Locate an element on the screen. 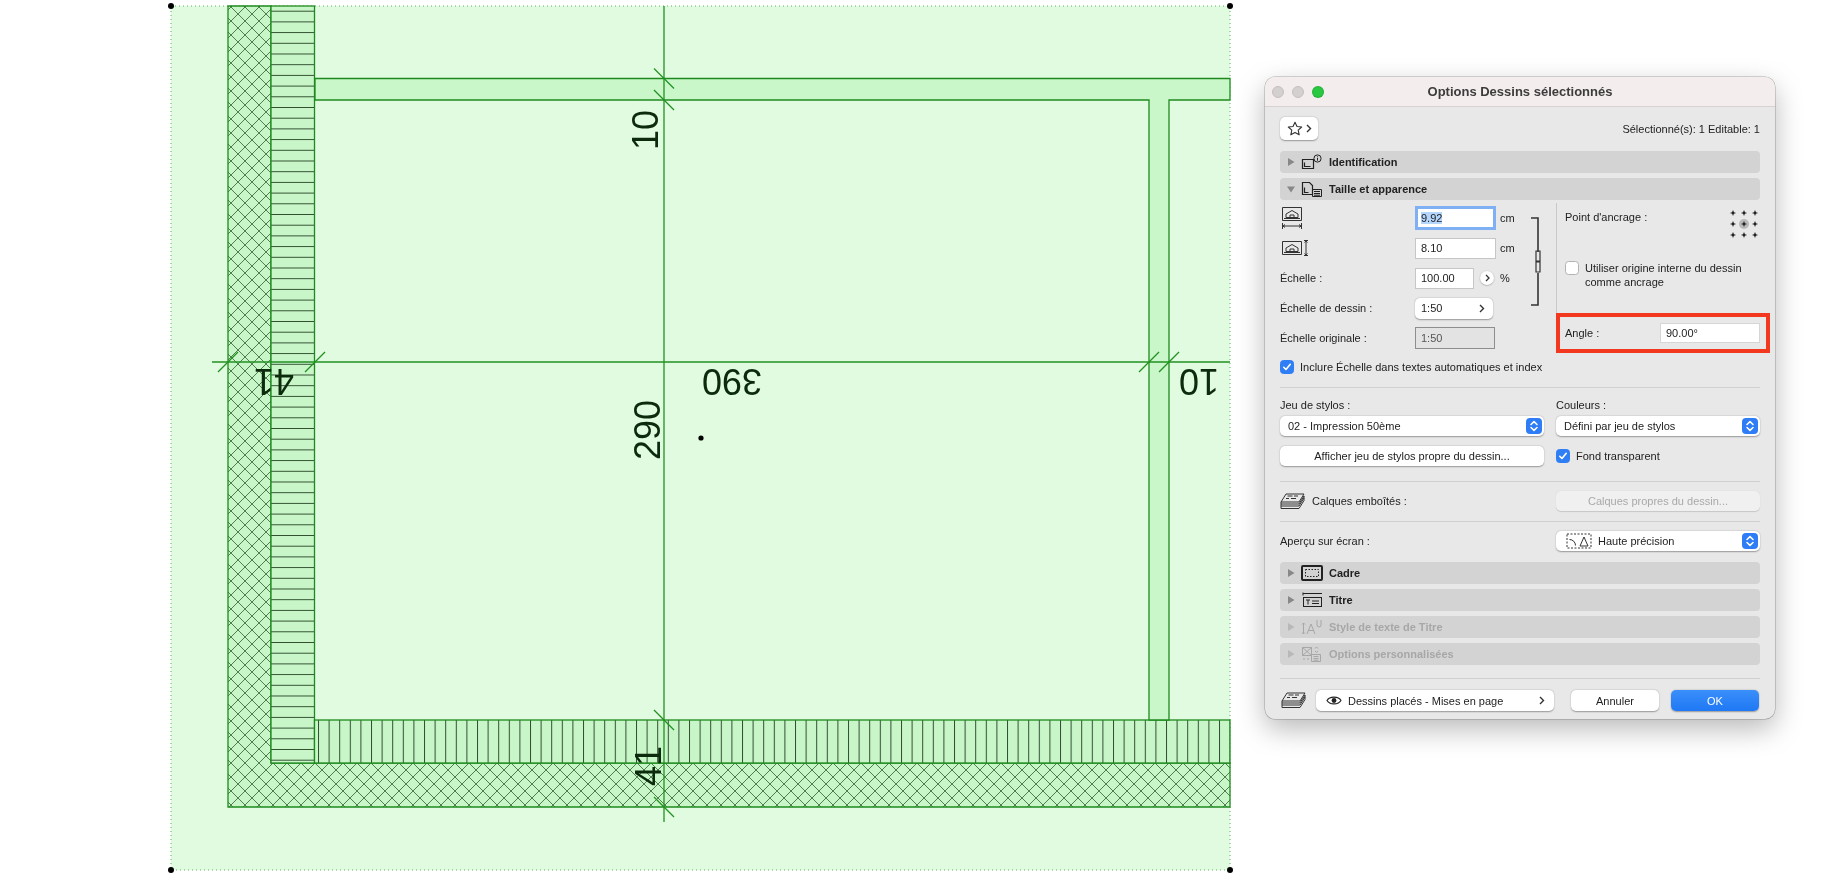 The height and width of the screenshot is (875, 1837). field-label: Calques emboîtés : is located at coordinates (1359, 501).